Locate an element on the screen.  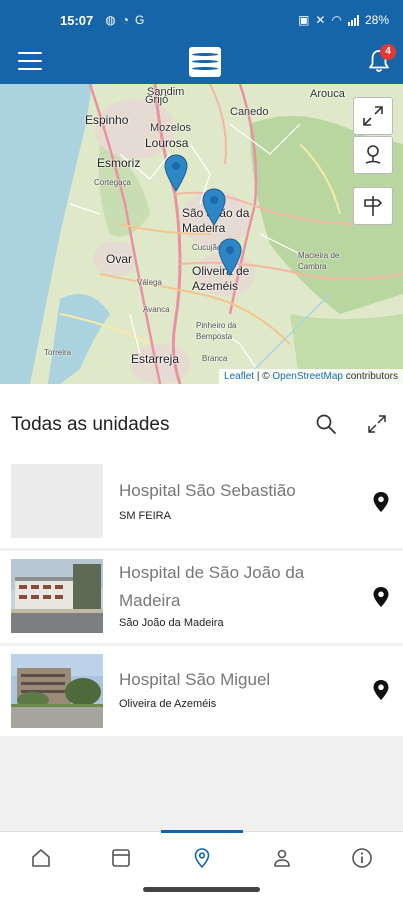
info-icon is located at coordinates (362, 858).